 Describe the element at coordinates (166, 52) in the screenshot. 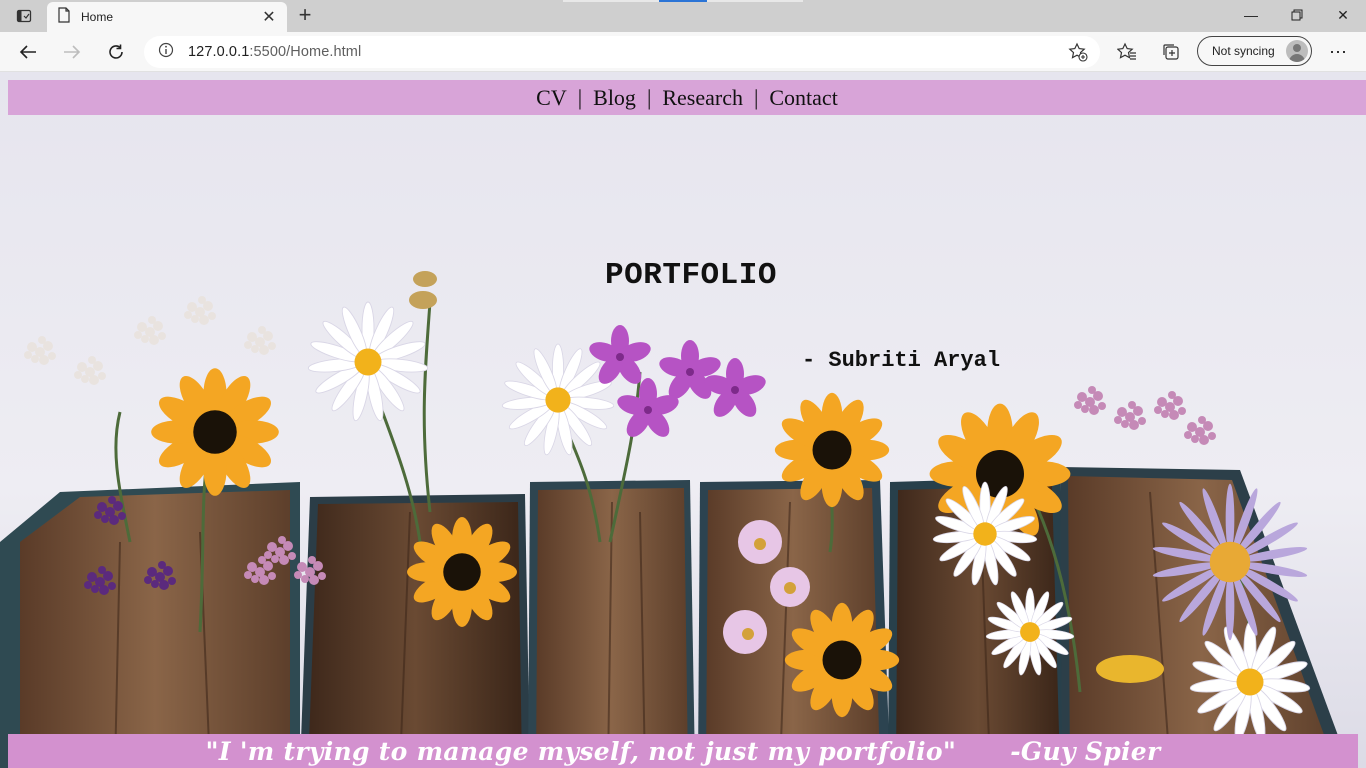

I see `site-info-icon` at that location.